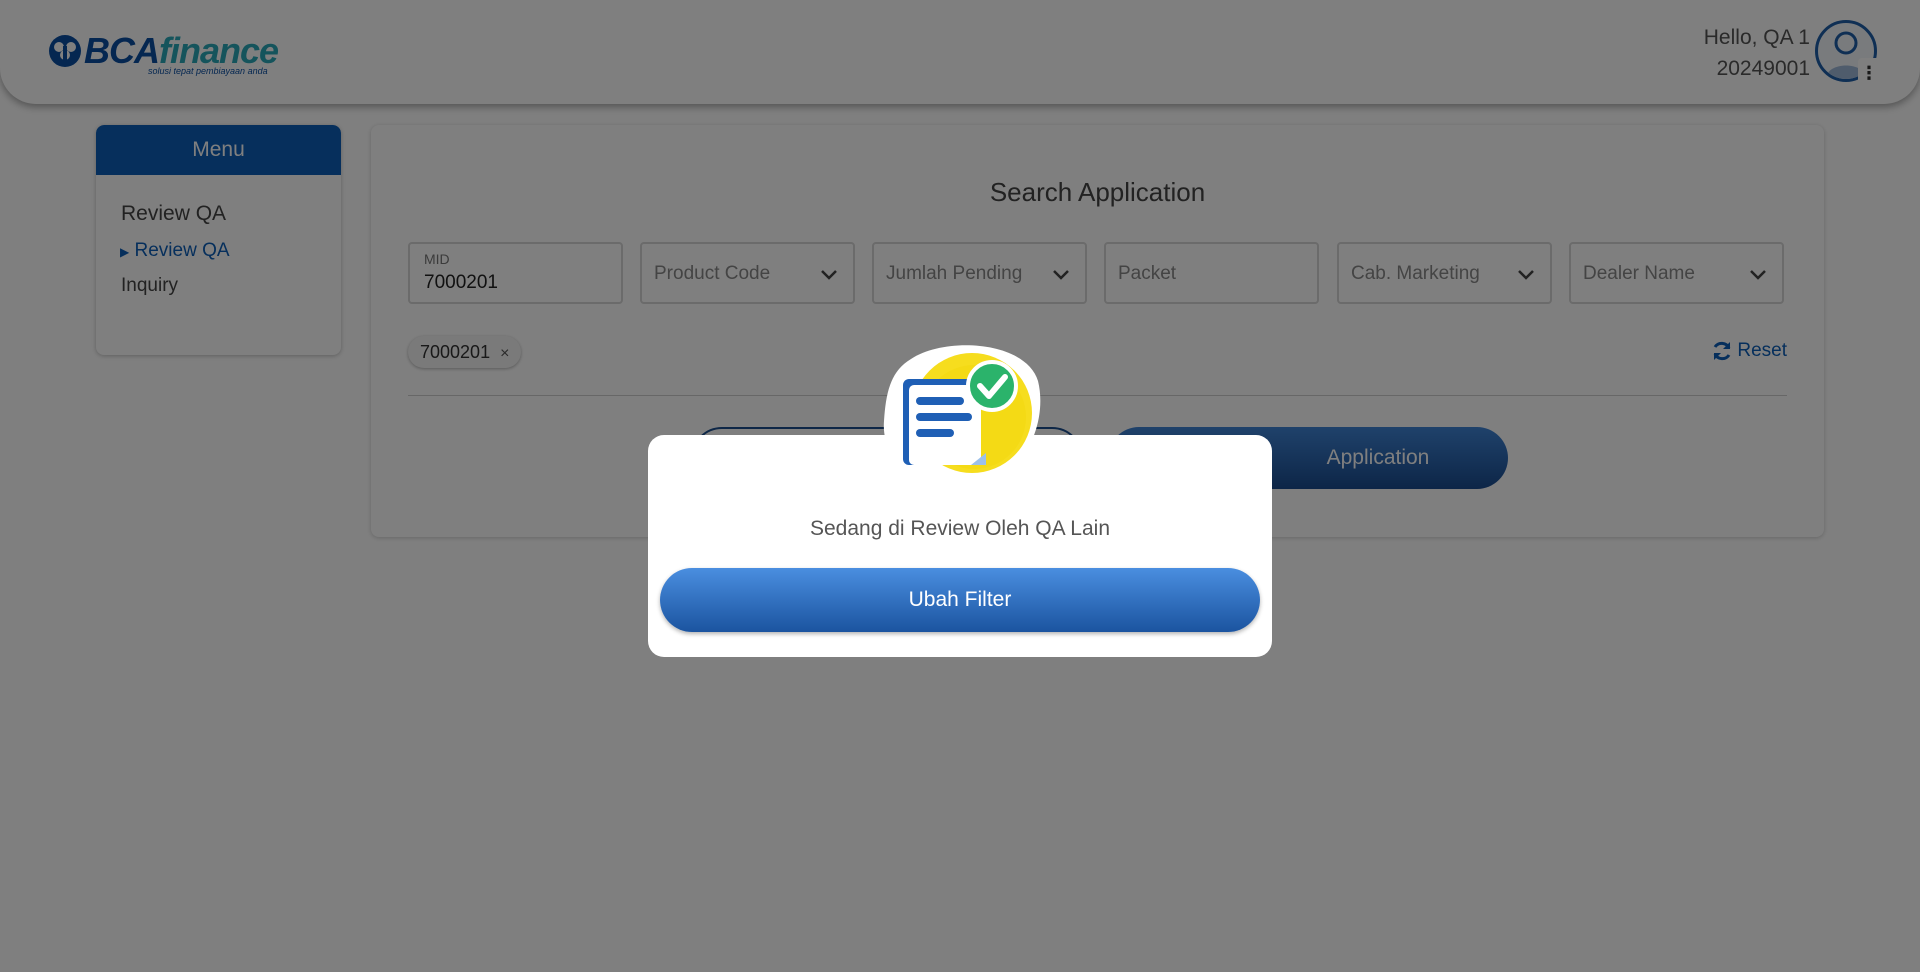 The width and height of the screenshot is (1920, 972). I want to click on ubah-filter-button: Ubah Filter, so click(960, 600).